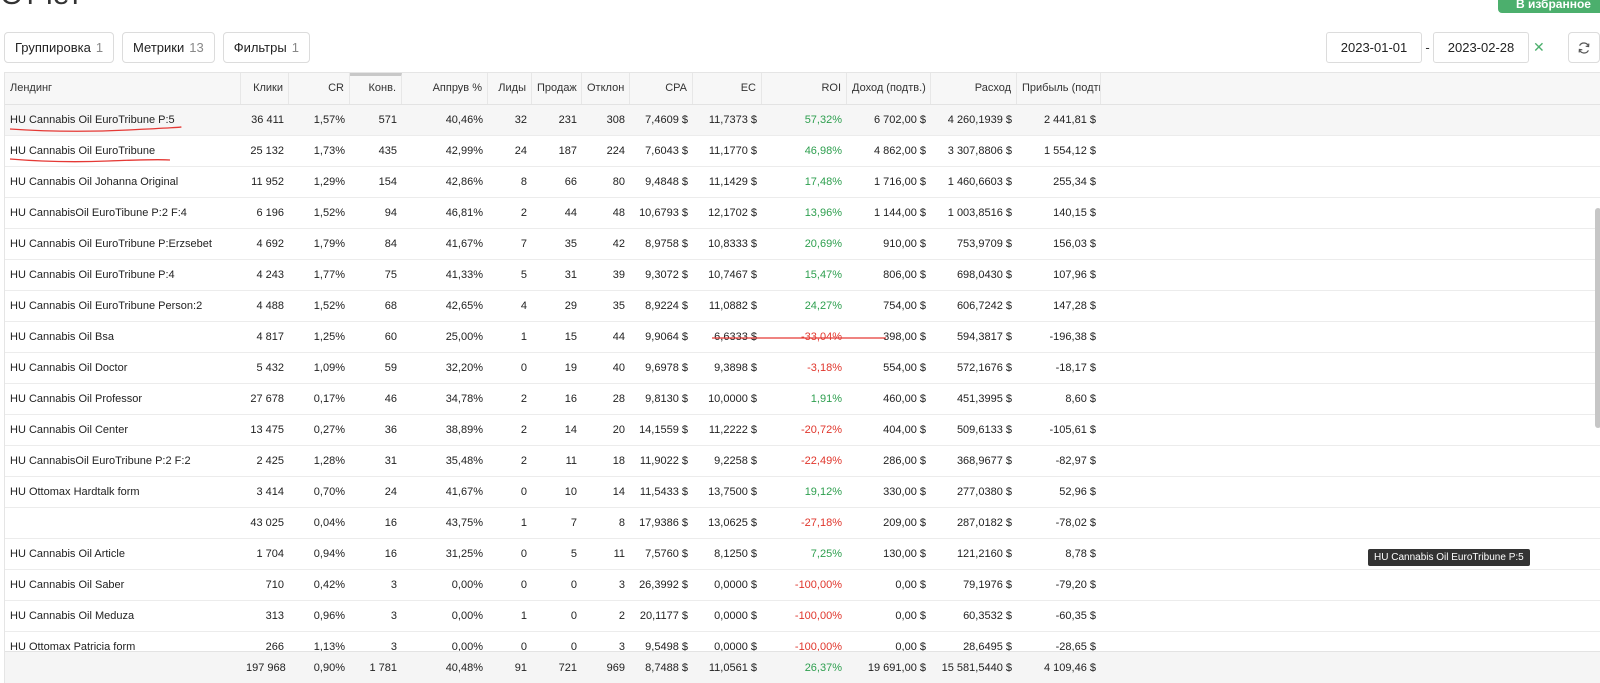 The width and height of the screenshot is (1600, 683). What do you see at coordinates (661, 88) in the screenshot?
I see `column-header-cpa: CPA` at bounding box center [661, 88].